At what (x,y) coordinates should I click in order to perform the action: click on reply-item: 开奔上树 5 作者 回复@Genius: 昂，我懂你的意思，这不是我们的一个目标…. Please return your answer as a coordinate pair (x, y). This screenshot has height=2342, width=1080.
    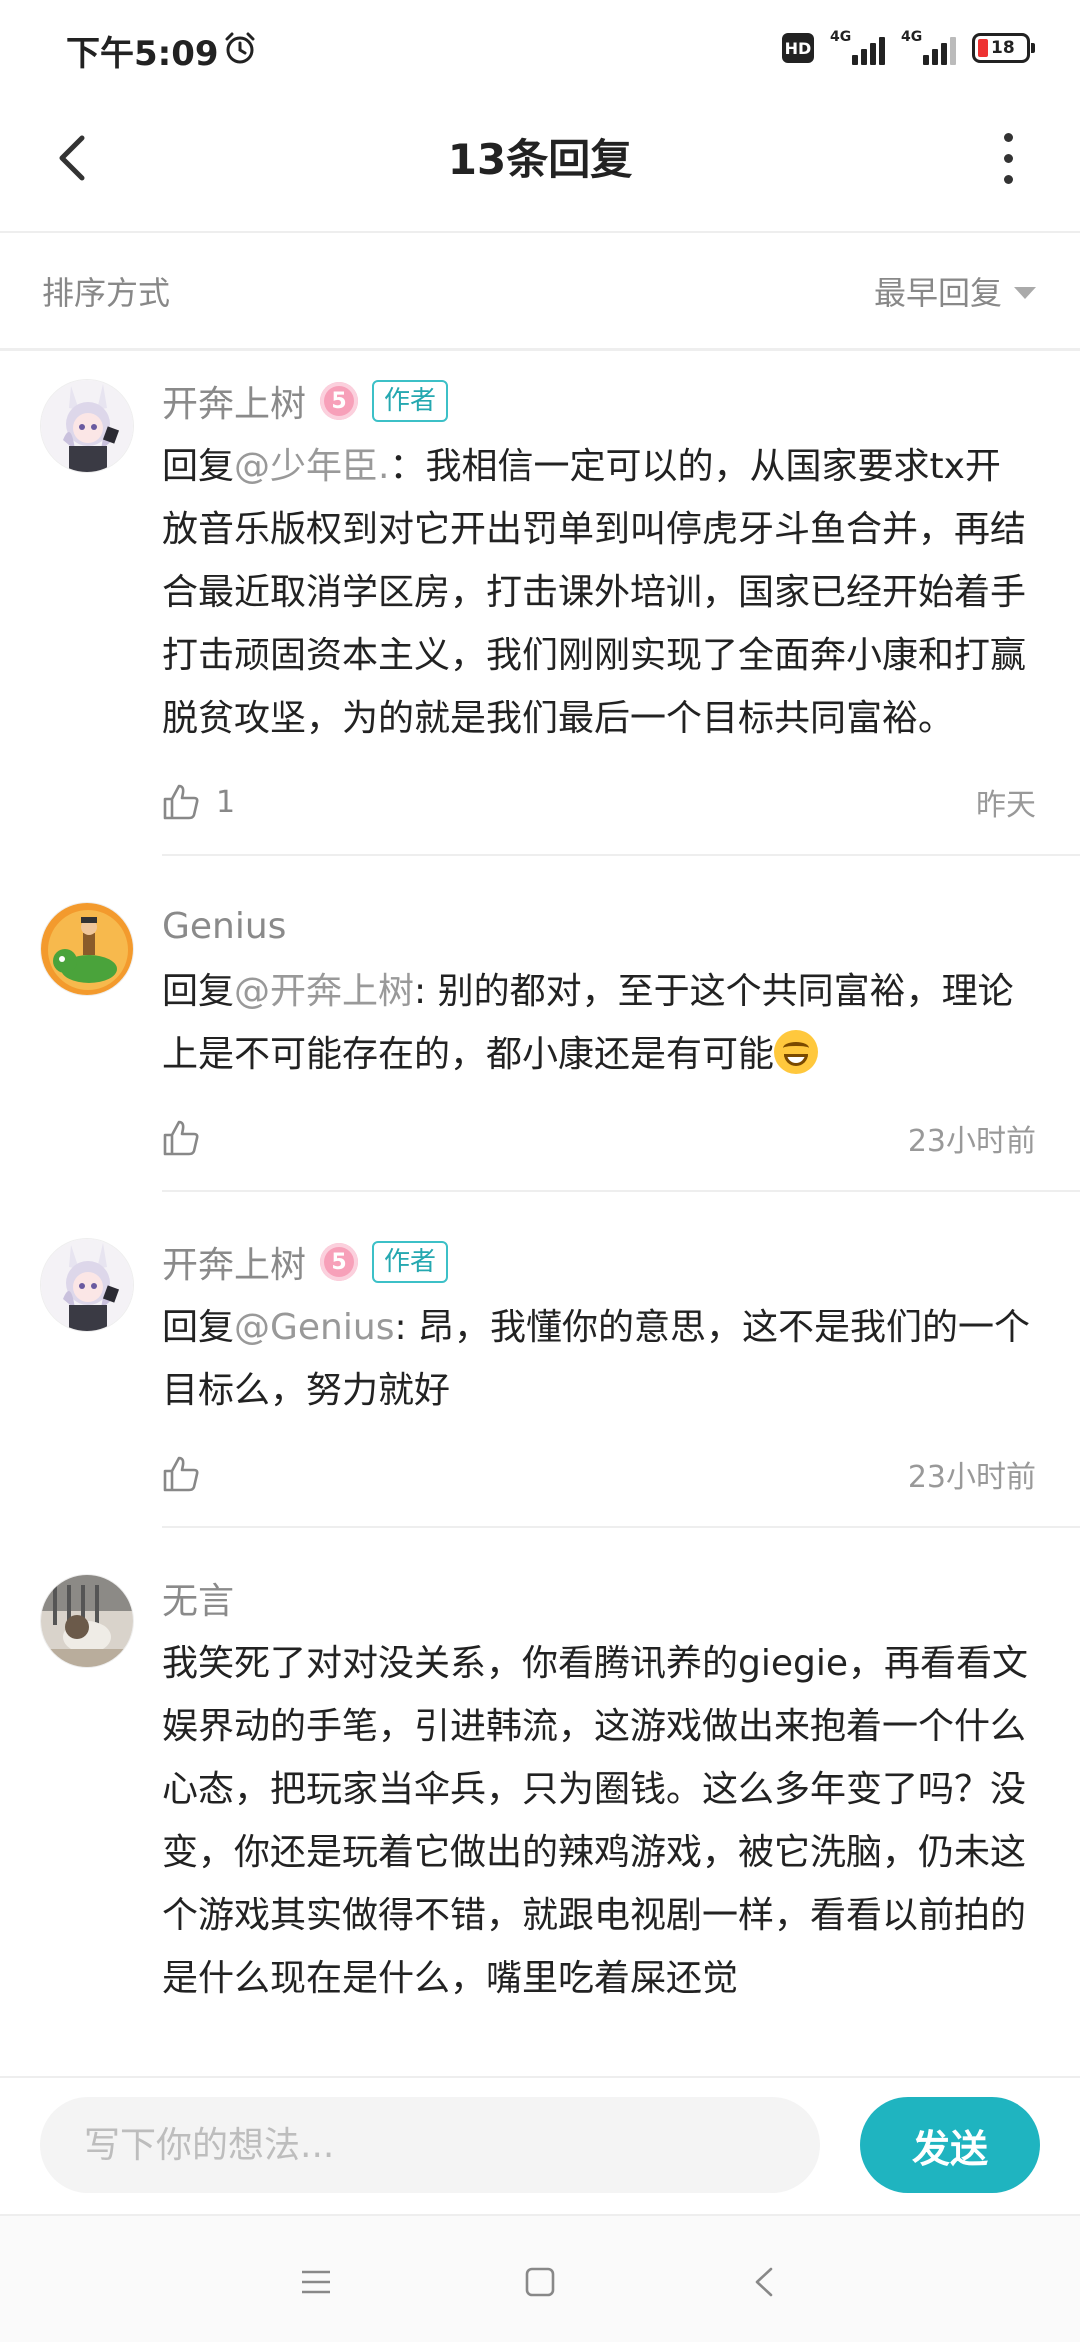
    Looking at the image, I should click on (540, 1360).